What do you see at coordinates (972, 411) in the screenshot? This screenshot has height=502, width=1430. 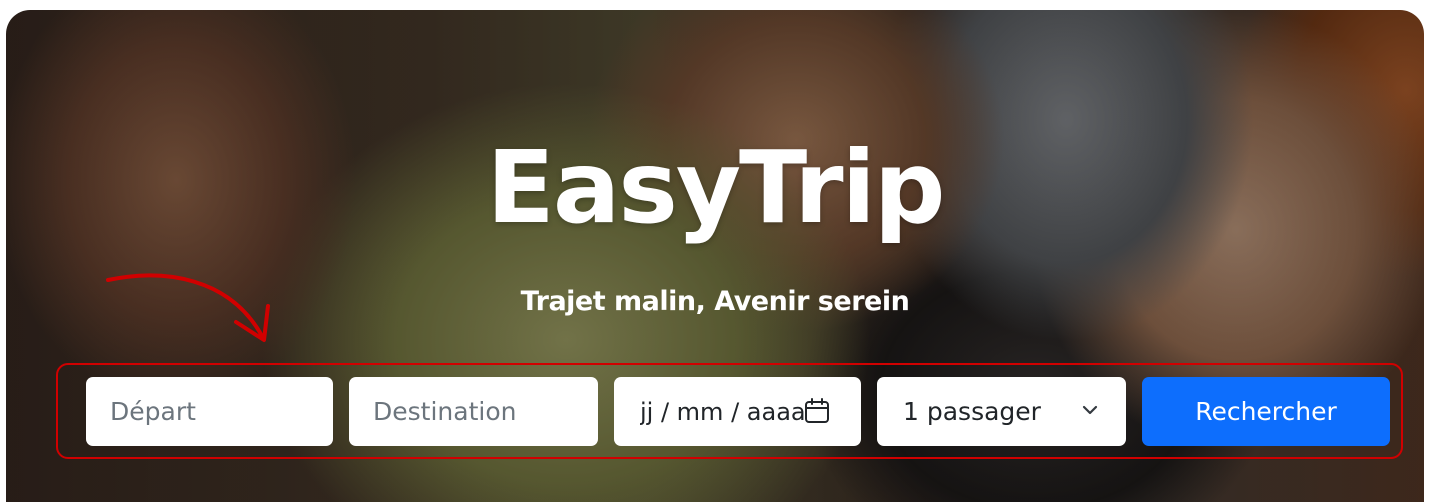 I see `passengers-value: 1 passager` at bounding box center [972, 411].